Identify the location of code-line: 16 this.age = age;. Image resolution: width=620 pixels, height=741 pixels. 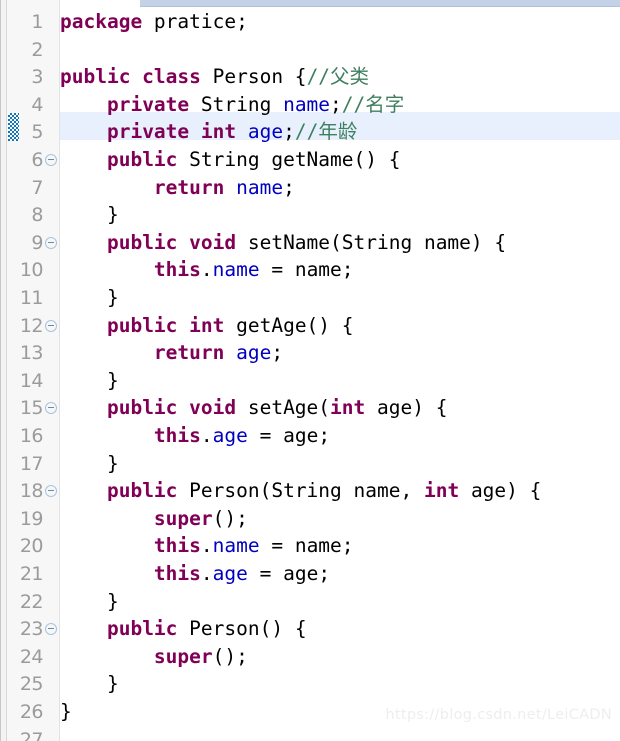
(310, 436).